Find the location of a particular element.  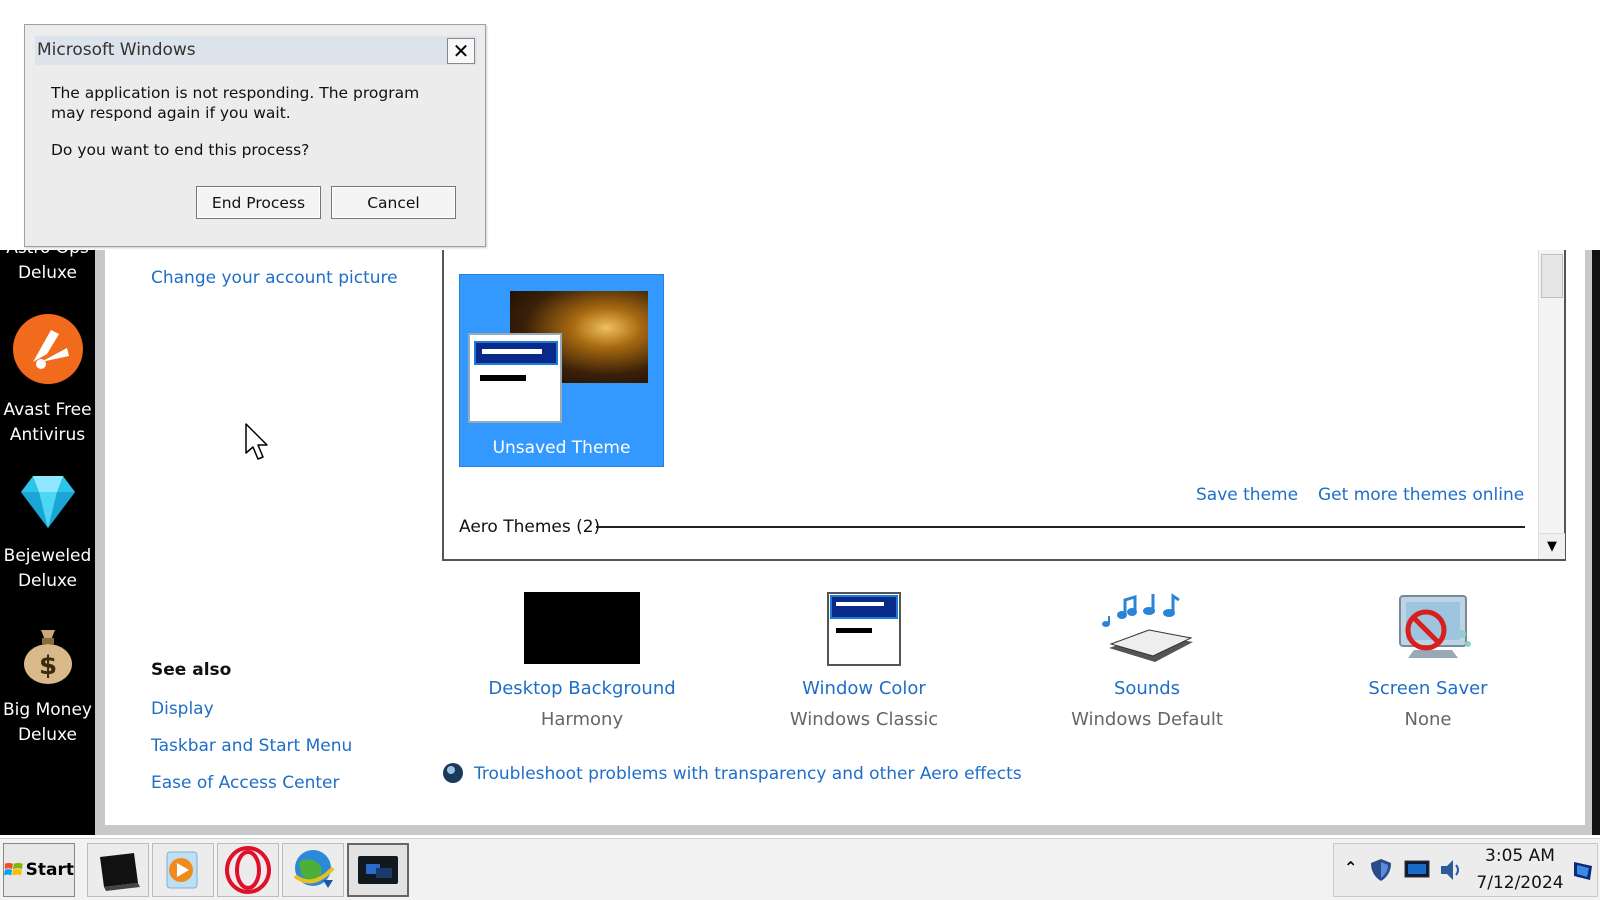

clock-time: 3:05 AM is located at coordinates (1520, 856).